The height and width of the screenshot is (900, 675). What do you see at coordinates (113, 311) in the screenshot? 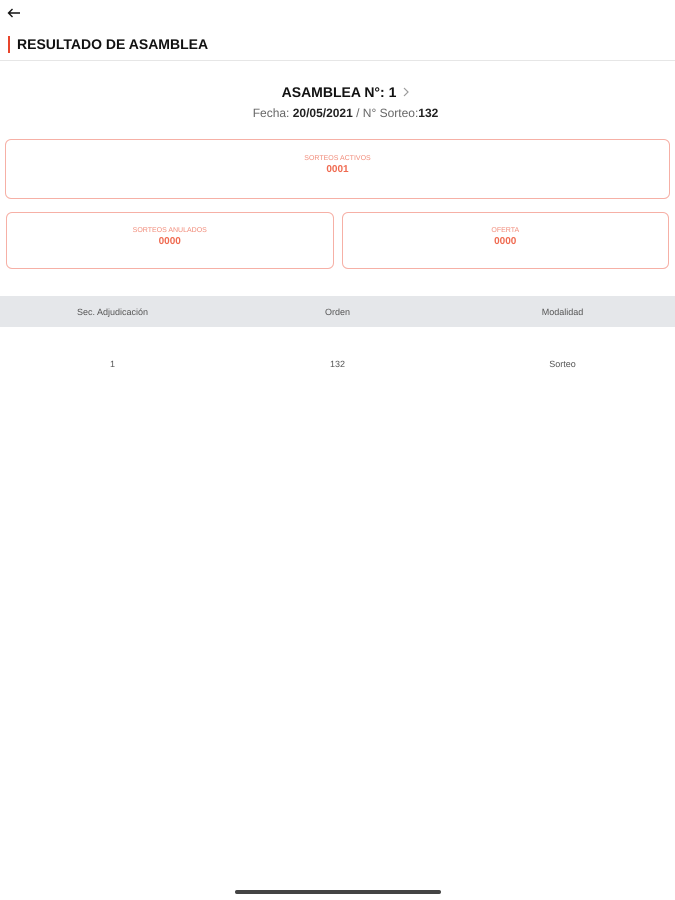
I see `column-header: Sec. Adjudicación` at bounding box center [113, 311].